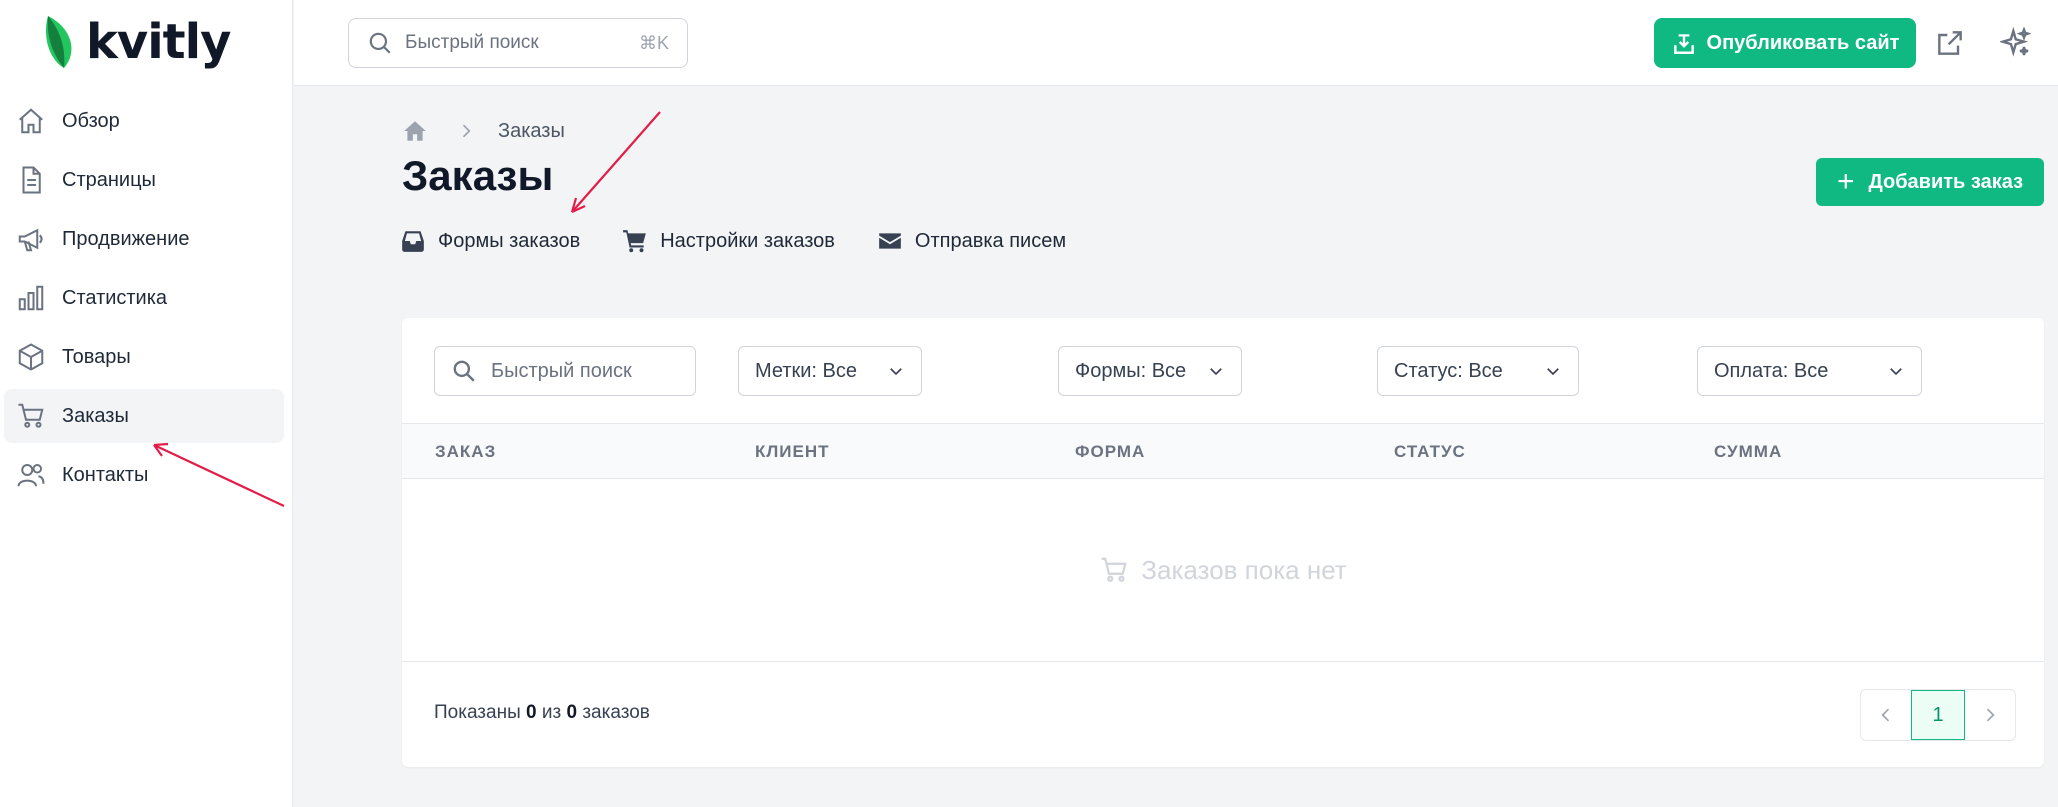 This screenshot has height=807, width=2058. I want to click on sidebar-item-orders: Заказы, so click(144, 416).